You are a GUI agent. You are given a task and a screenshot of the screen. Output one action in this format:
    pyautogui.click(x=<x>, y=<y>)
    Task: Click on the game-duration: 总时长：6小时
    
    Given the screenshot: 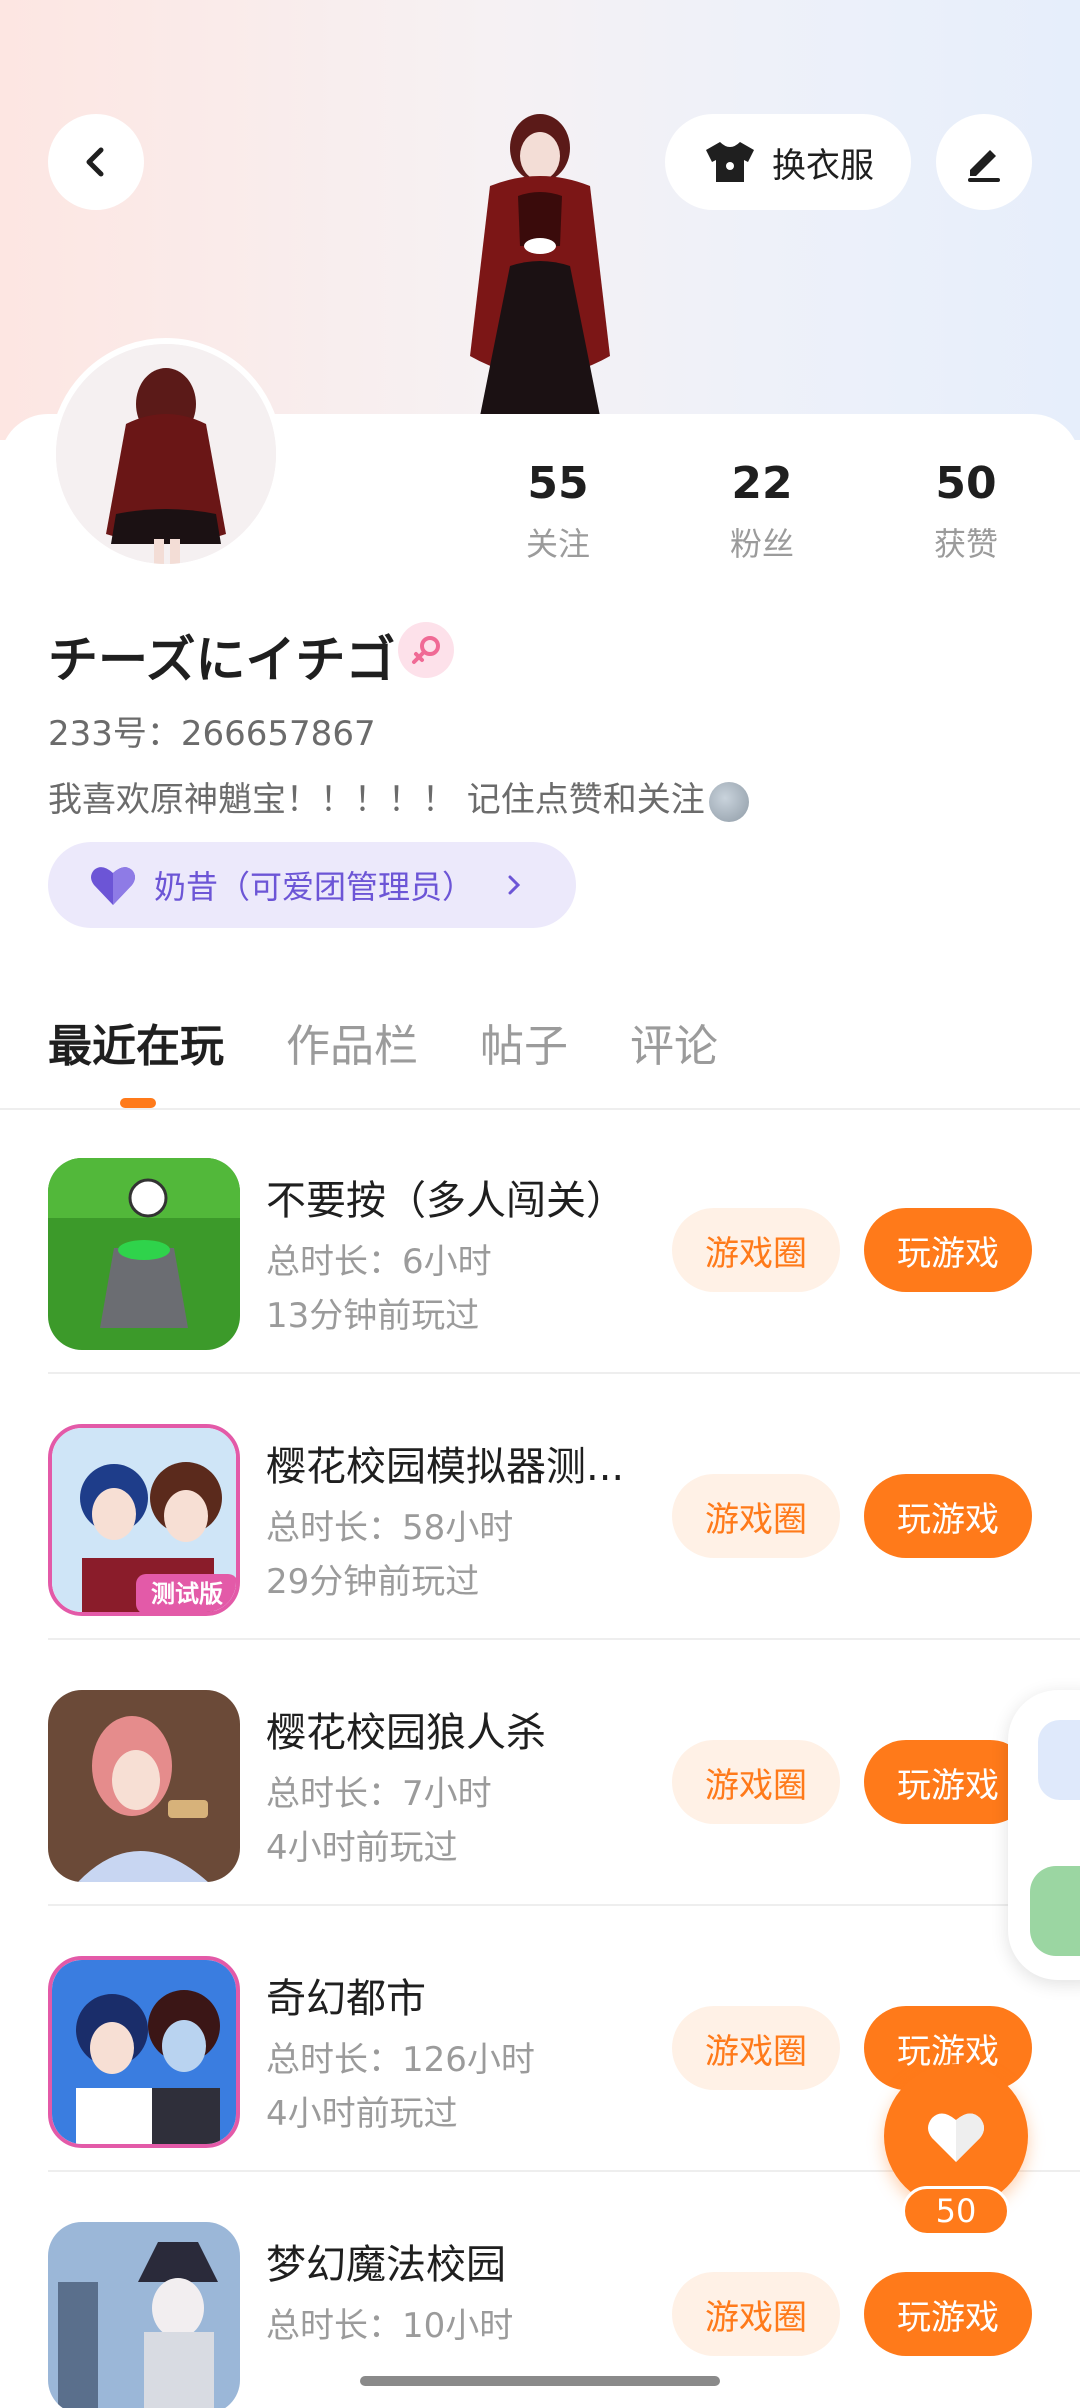 What is the action you would take?
    pyautogui.click(x=379, y=1262)
    